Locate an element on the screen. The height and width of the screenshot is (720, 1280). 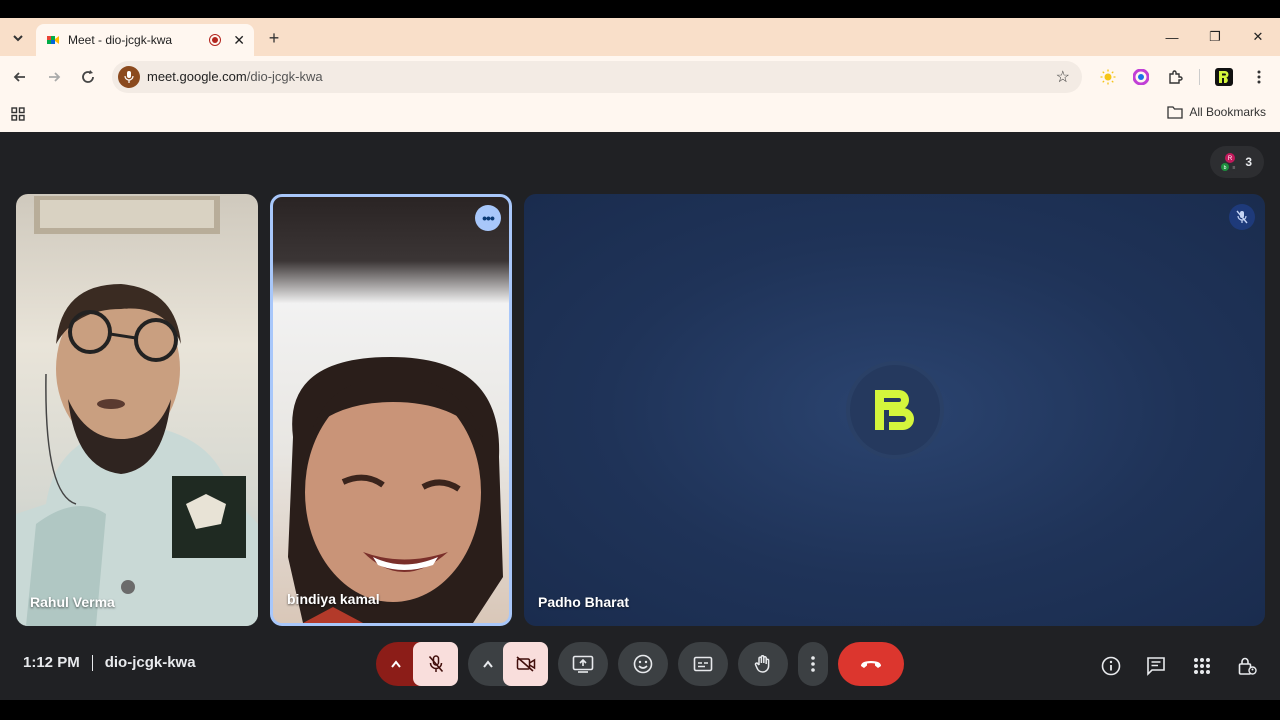
participant-tile-rahul: Rahul Verma is located at coordinates (137, 410).